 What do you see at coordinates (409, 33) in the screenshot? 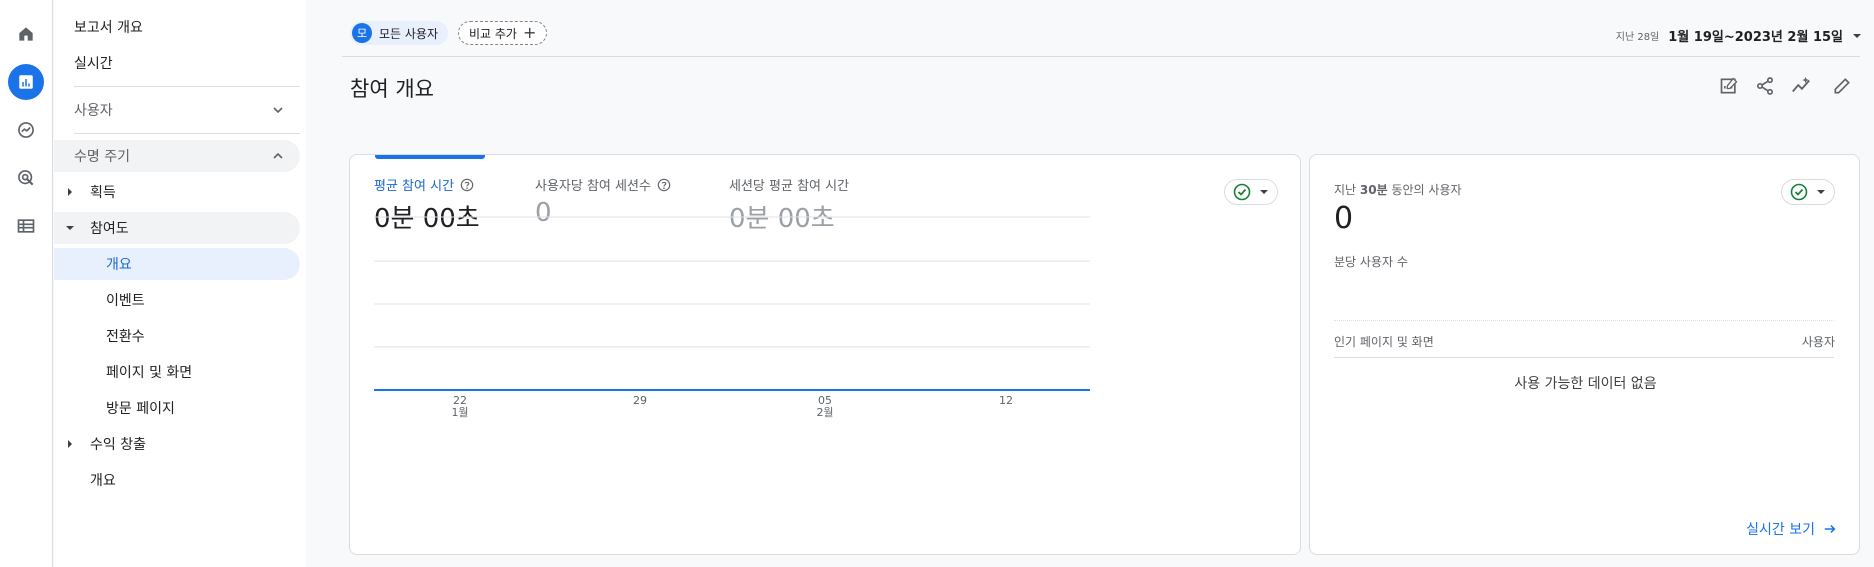
I see `chip-label: 모든 사용자` at bounding box center [409, 33].